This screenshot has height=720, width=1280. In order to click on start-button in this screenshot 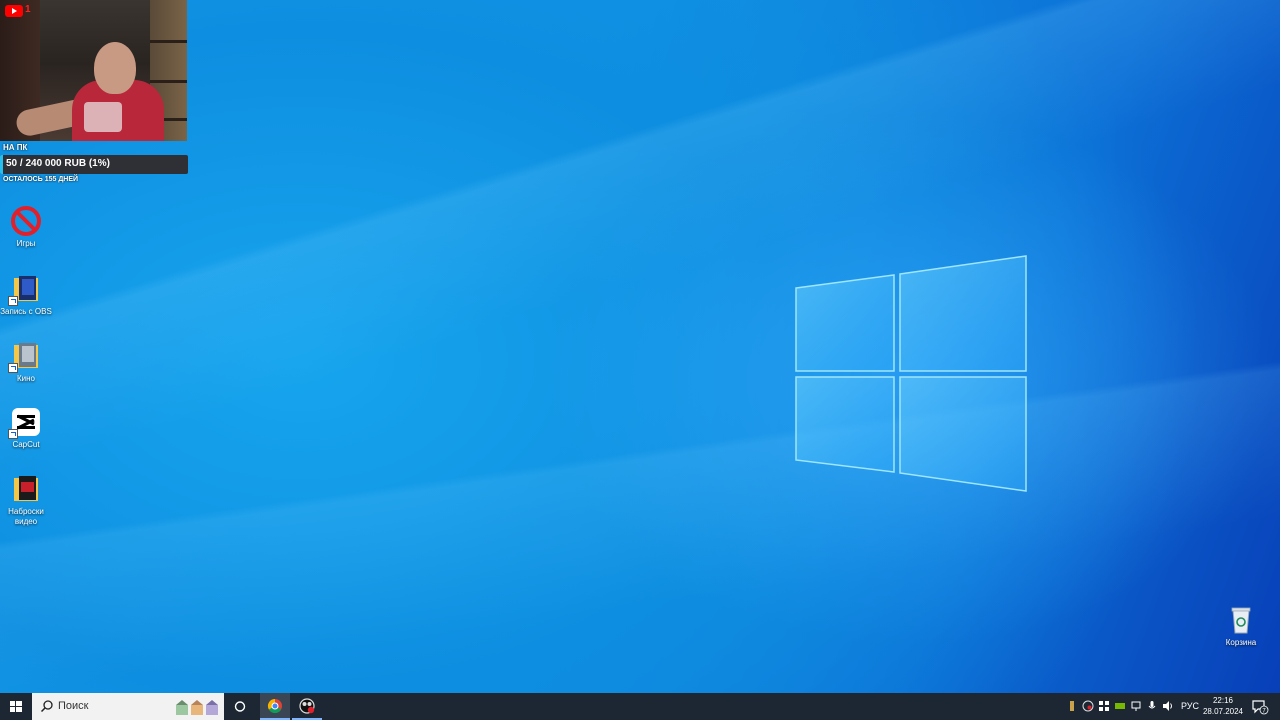, I will do `click(16, 706)`.